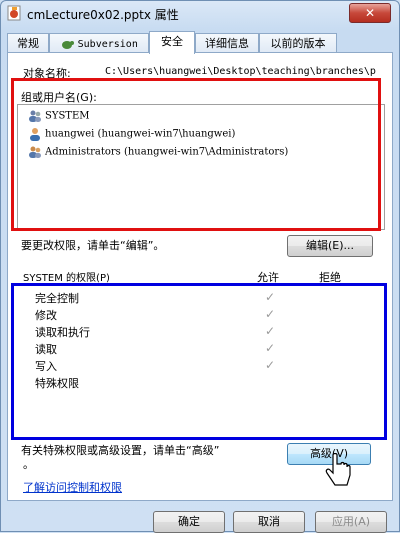  What do you see at coordinates (269, 522) in the screenshot?
I see `cancel-button: 取消` at bounding box center [269, 522].